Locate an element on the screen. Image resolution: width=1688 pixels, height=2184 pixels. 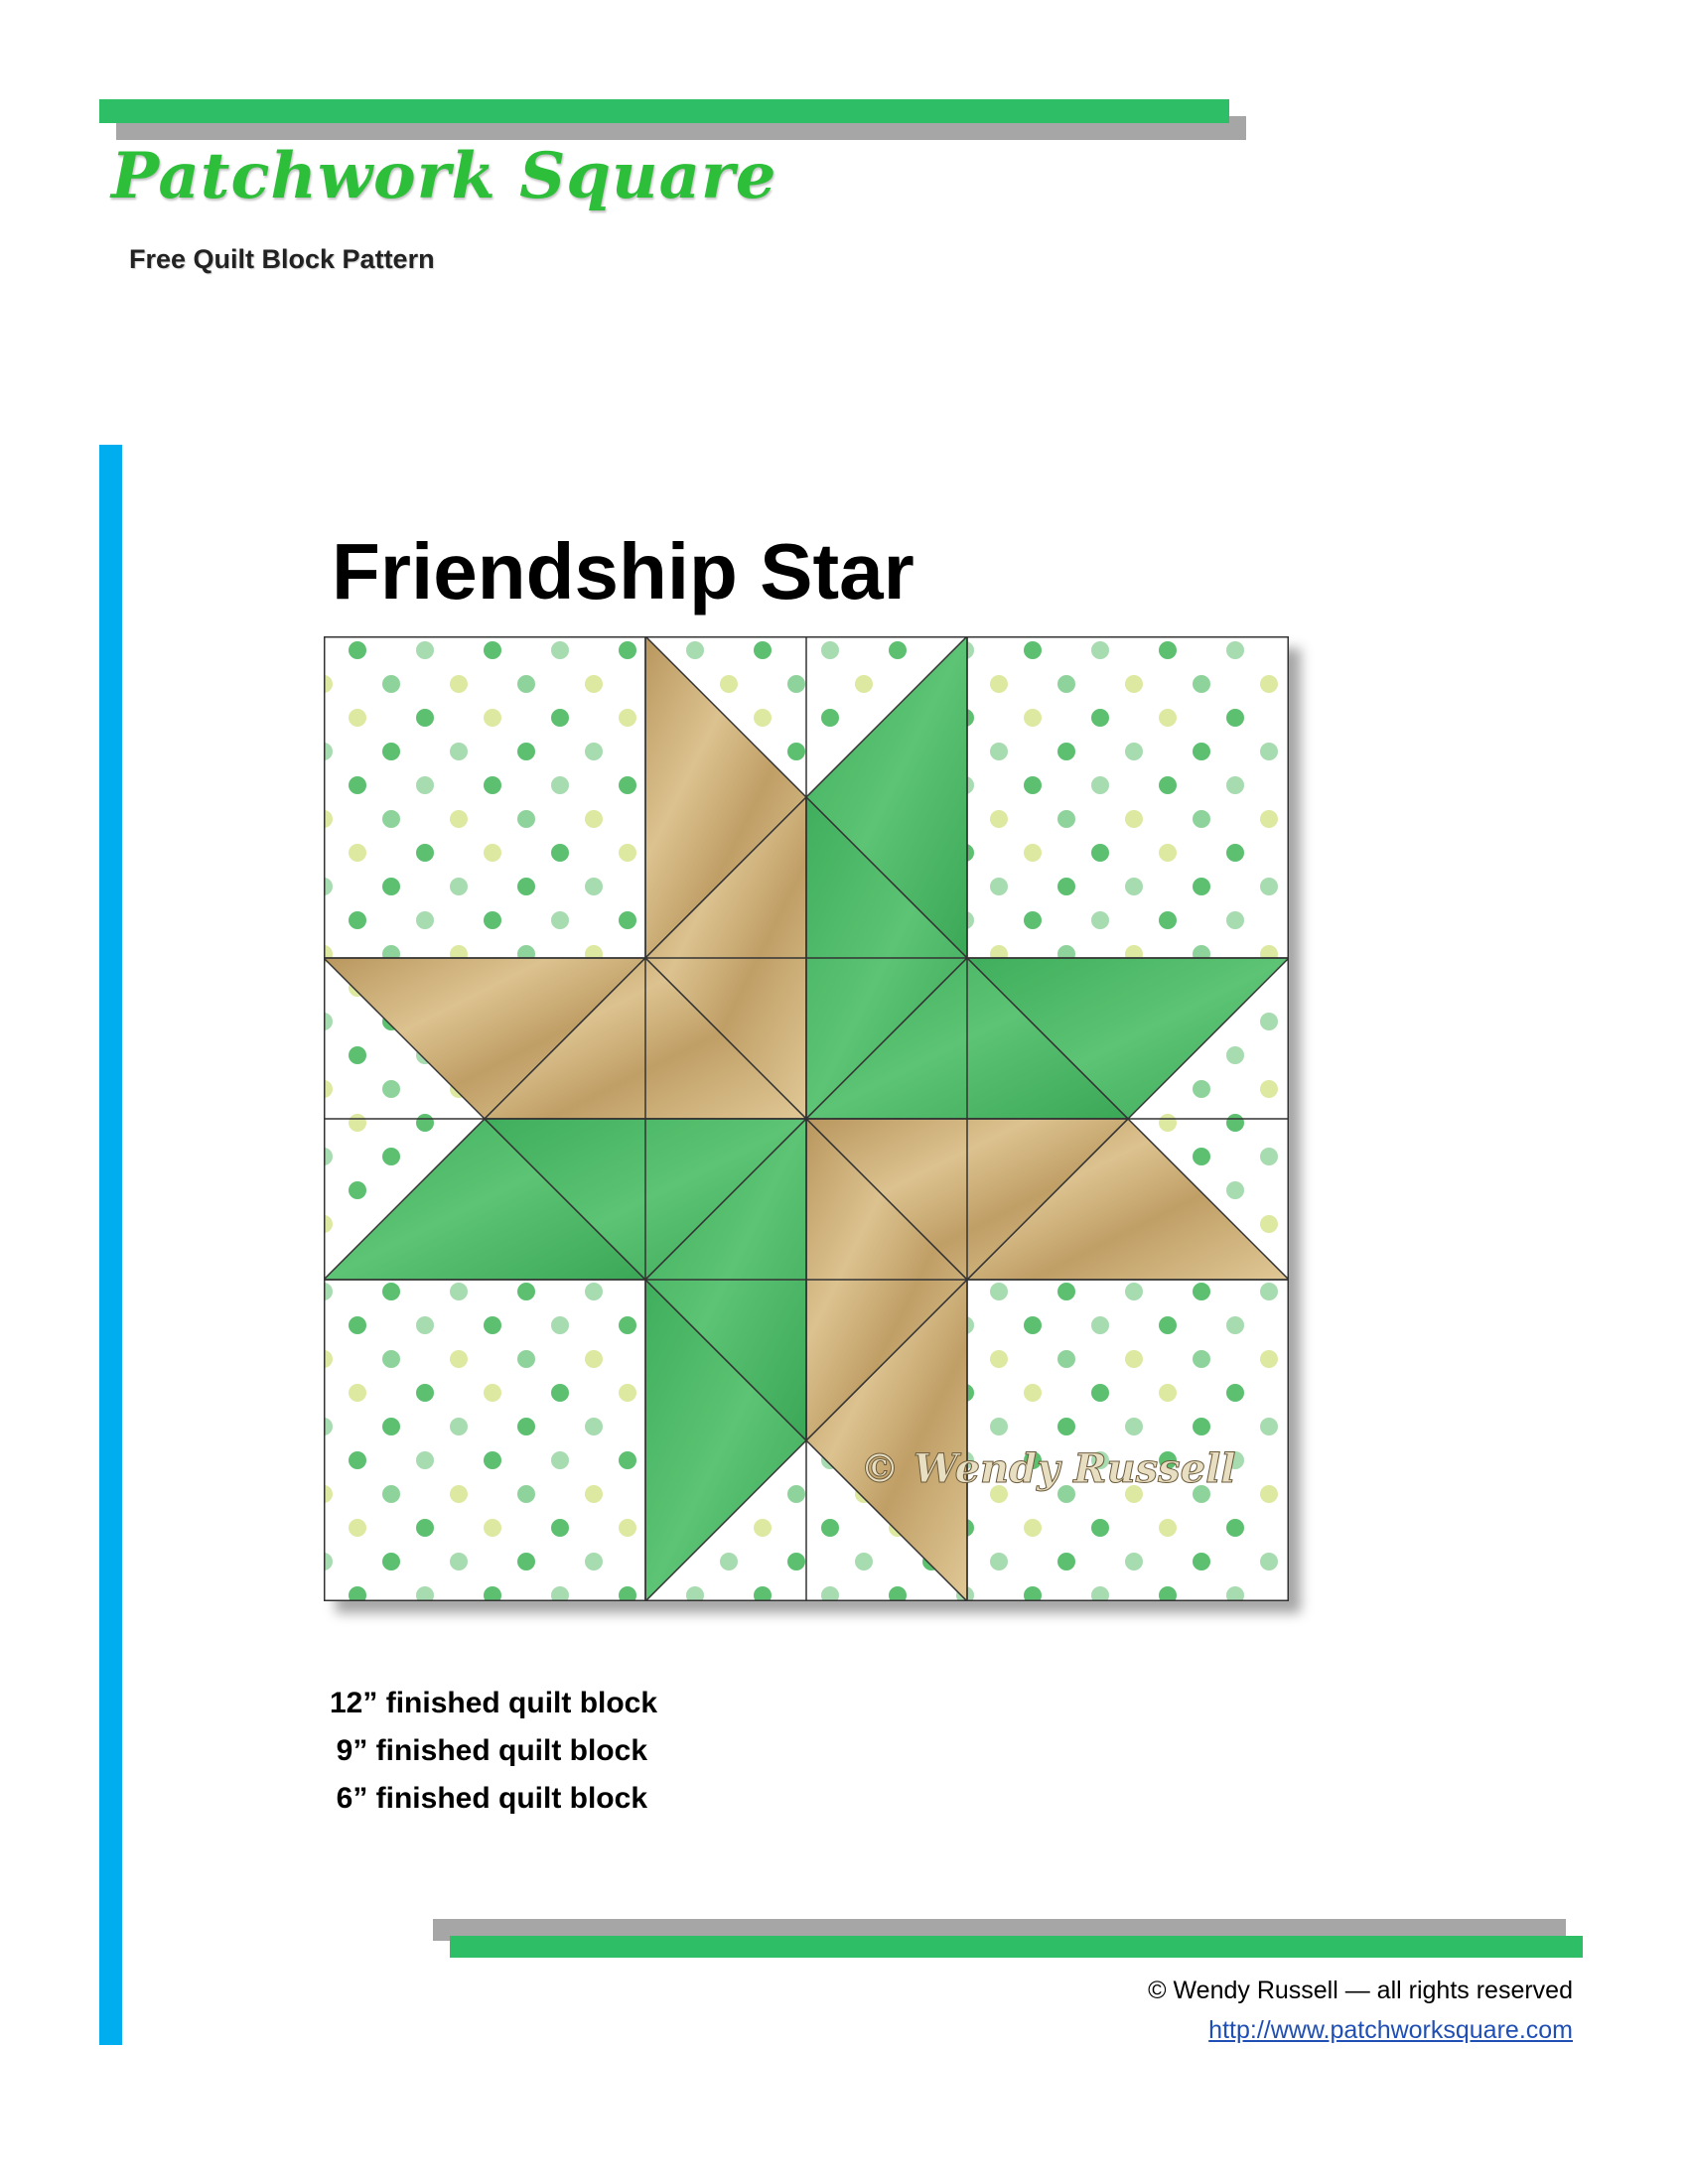
copyright-text: © Wendy Russell — all rights reserved is located at coordinates (1360, 1990).